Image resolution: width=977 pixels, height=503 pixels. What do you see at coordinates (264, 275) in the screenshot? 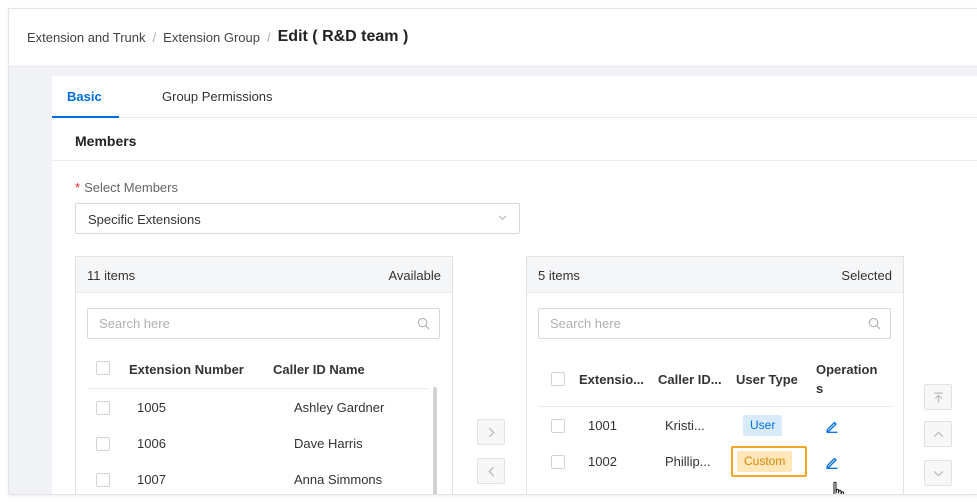
I see `available-panel-header: 11 items Available` at bounding box center [264, 275].